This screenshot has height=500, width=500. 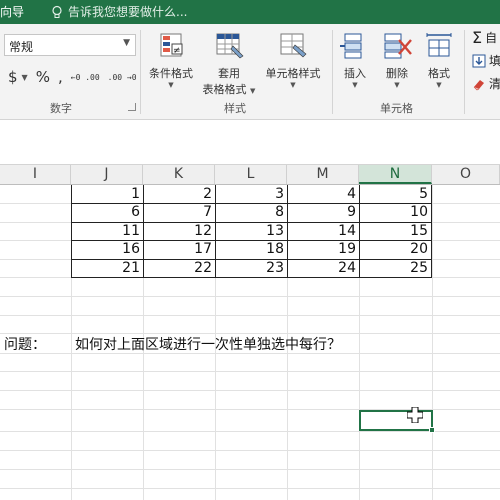 What do you see at coordinates (229, 89) in the screenshot?
I see `format-as-table-label-2: 表格格式 ▼` at bounding box center [229, 89].